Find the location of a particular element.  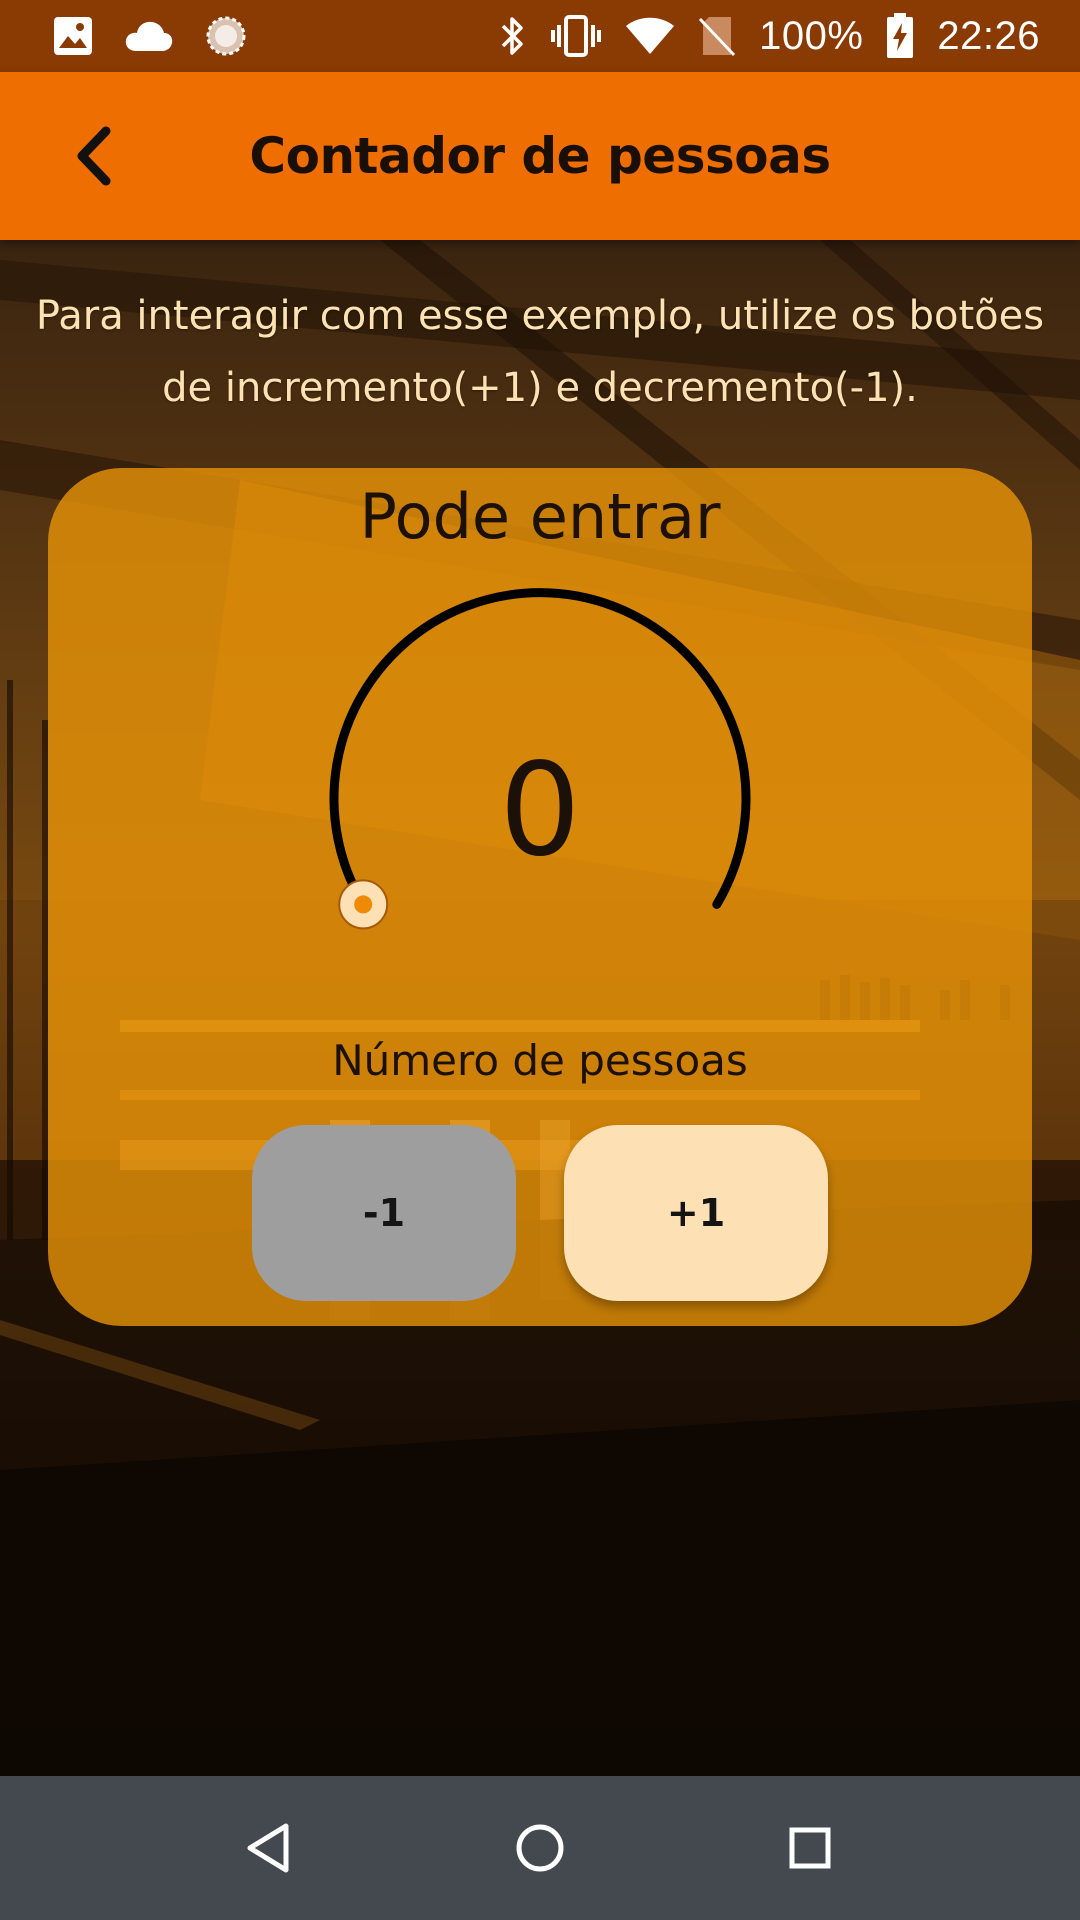

page-title: Contador de pessoas is located at coordinates (540, 156).